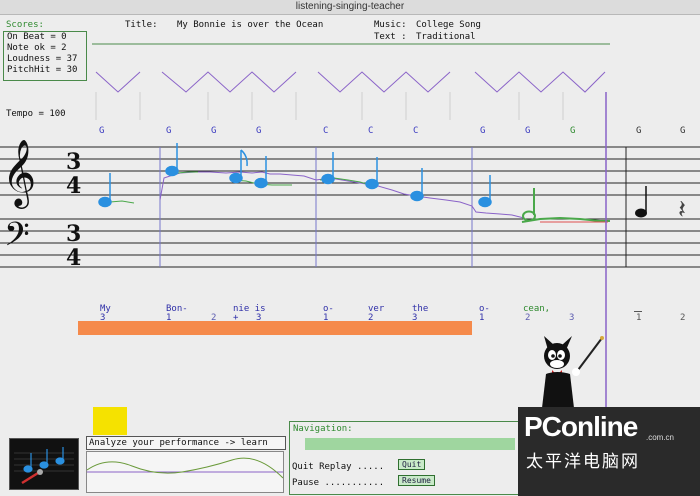 This screenshot has width=700, height=496. What do you see at coordinates (410, 444) in the screenshot?
I see `navigation-slider` at bounding box center [410, 444].